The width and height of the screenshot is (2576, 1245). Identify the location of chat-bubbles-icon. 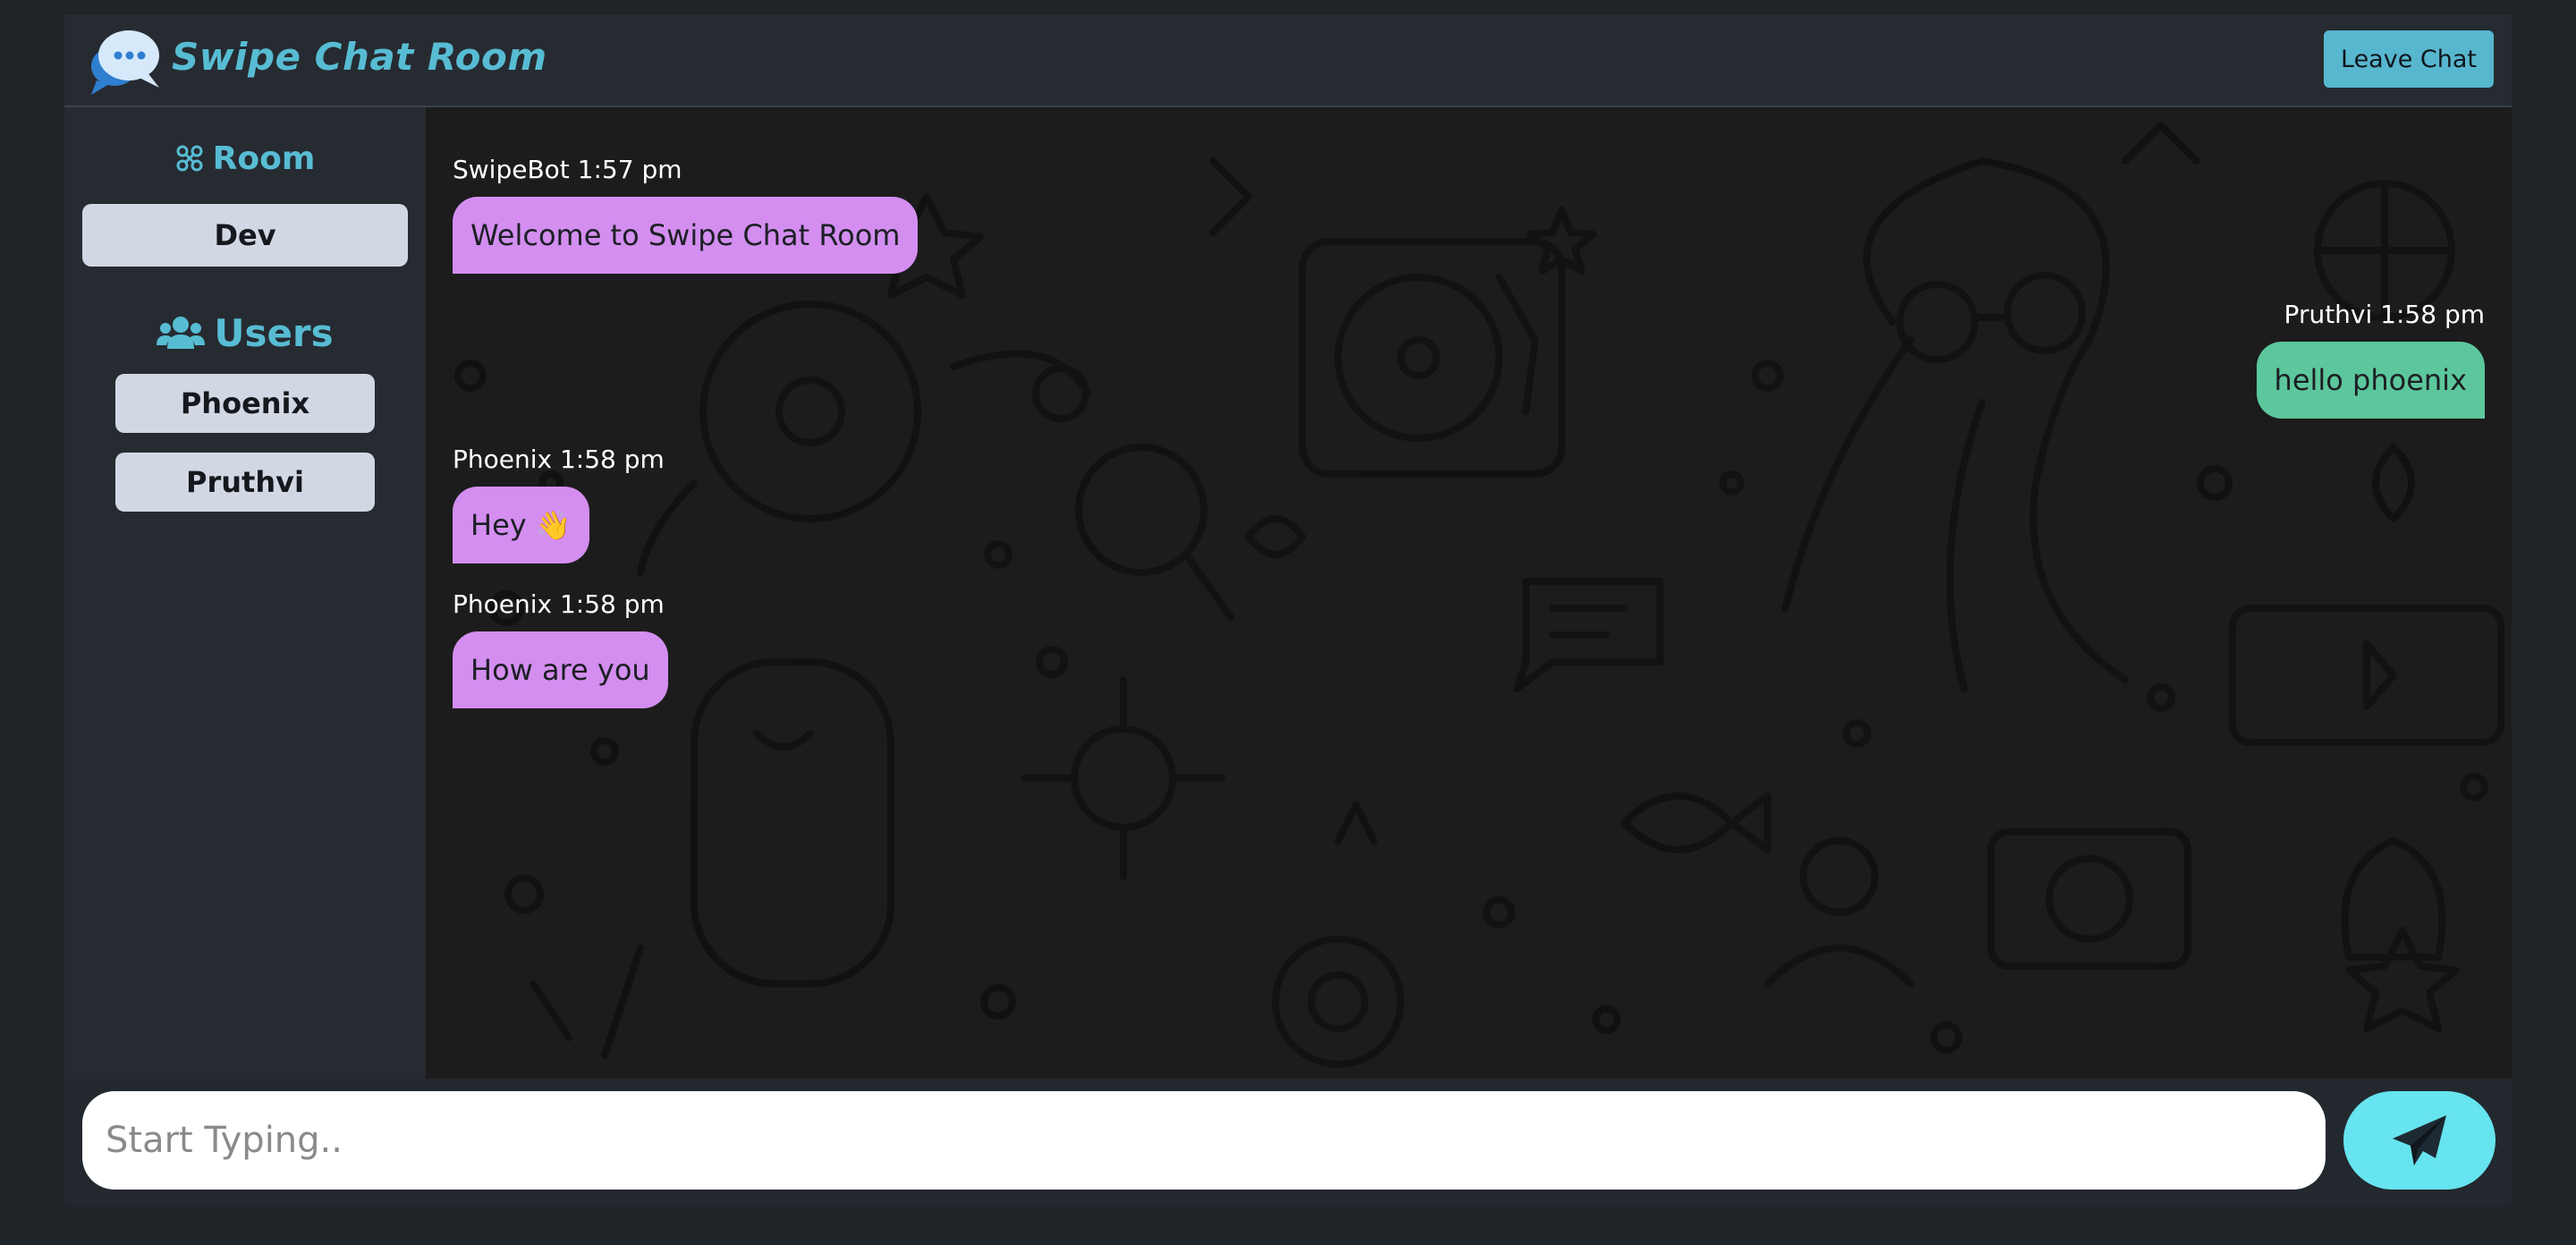
(125, 62).